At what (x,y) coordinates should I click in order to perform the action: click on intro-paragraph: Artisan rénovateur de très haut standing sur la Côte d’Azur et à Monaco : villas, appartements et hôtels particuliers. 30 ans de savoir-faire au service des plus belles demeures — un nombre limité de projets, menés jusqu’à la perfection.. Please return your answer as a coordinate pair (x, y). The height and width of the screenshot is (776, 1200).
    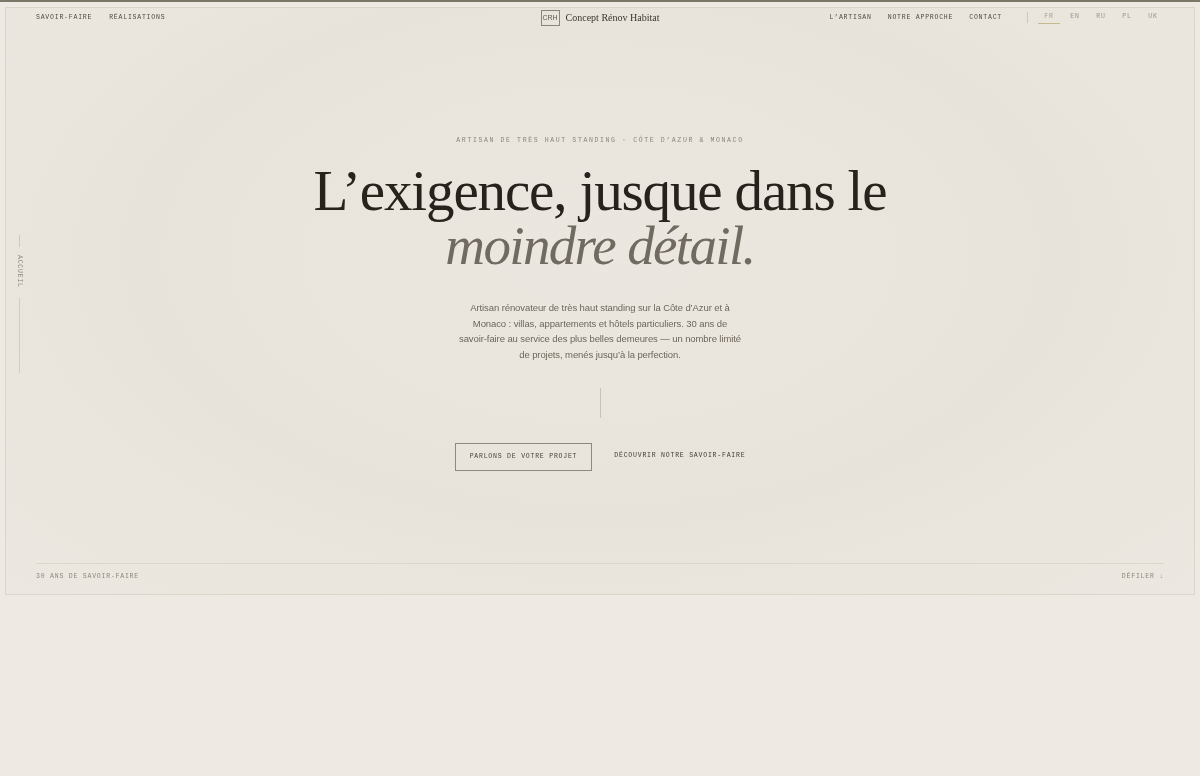
    Looking at the image, I should click on (600, 331).